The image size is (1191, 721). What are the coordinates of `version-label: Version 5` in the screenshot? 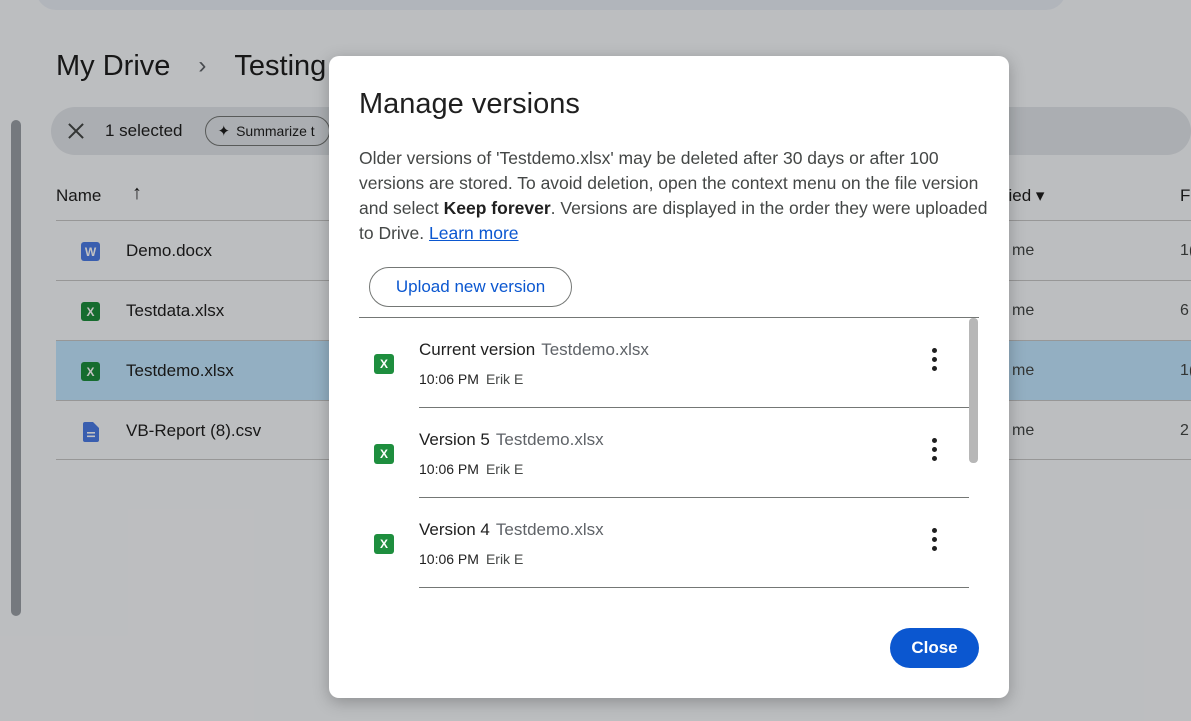 It's located at (454, 439).